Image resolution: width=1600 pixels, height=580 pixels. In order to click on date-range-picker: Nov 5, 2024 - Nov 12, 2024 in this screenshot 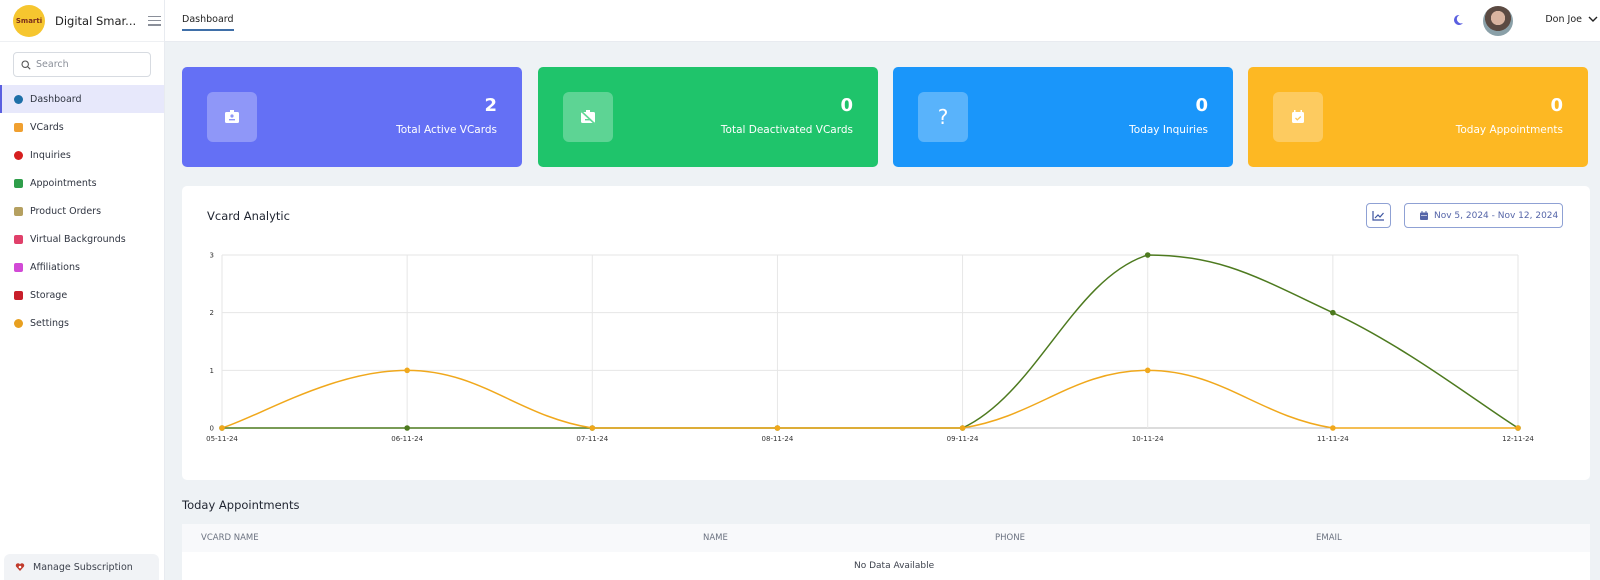, I will do `click(1483, 215)`.